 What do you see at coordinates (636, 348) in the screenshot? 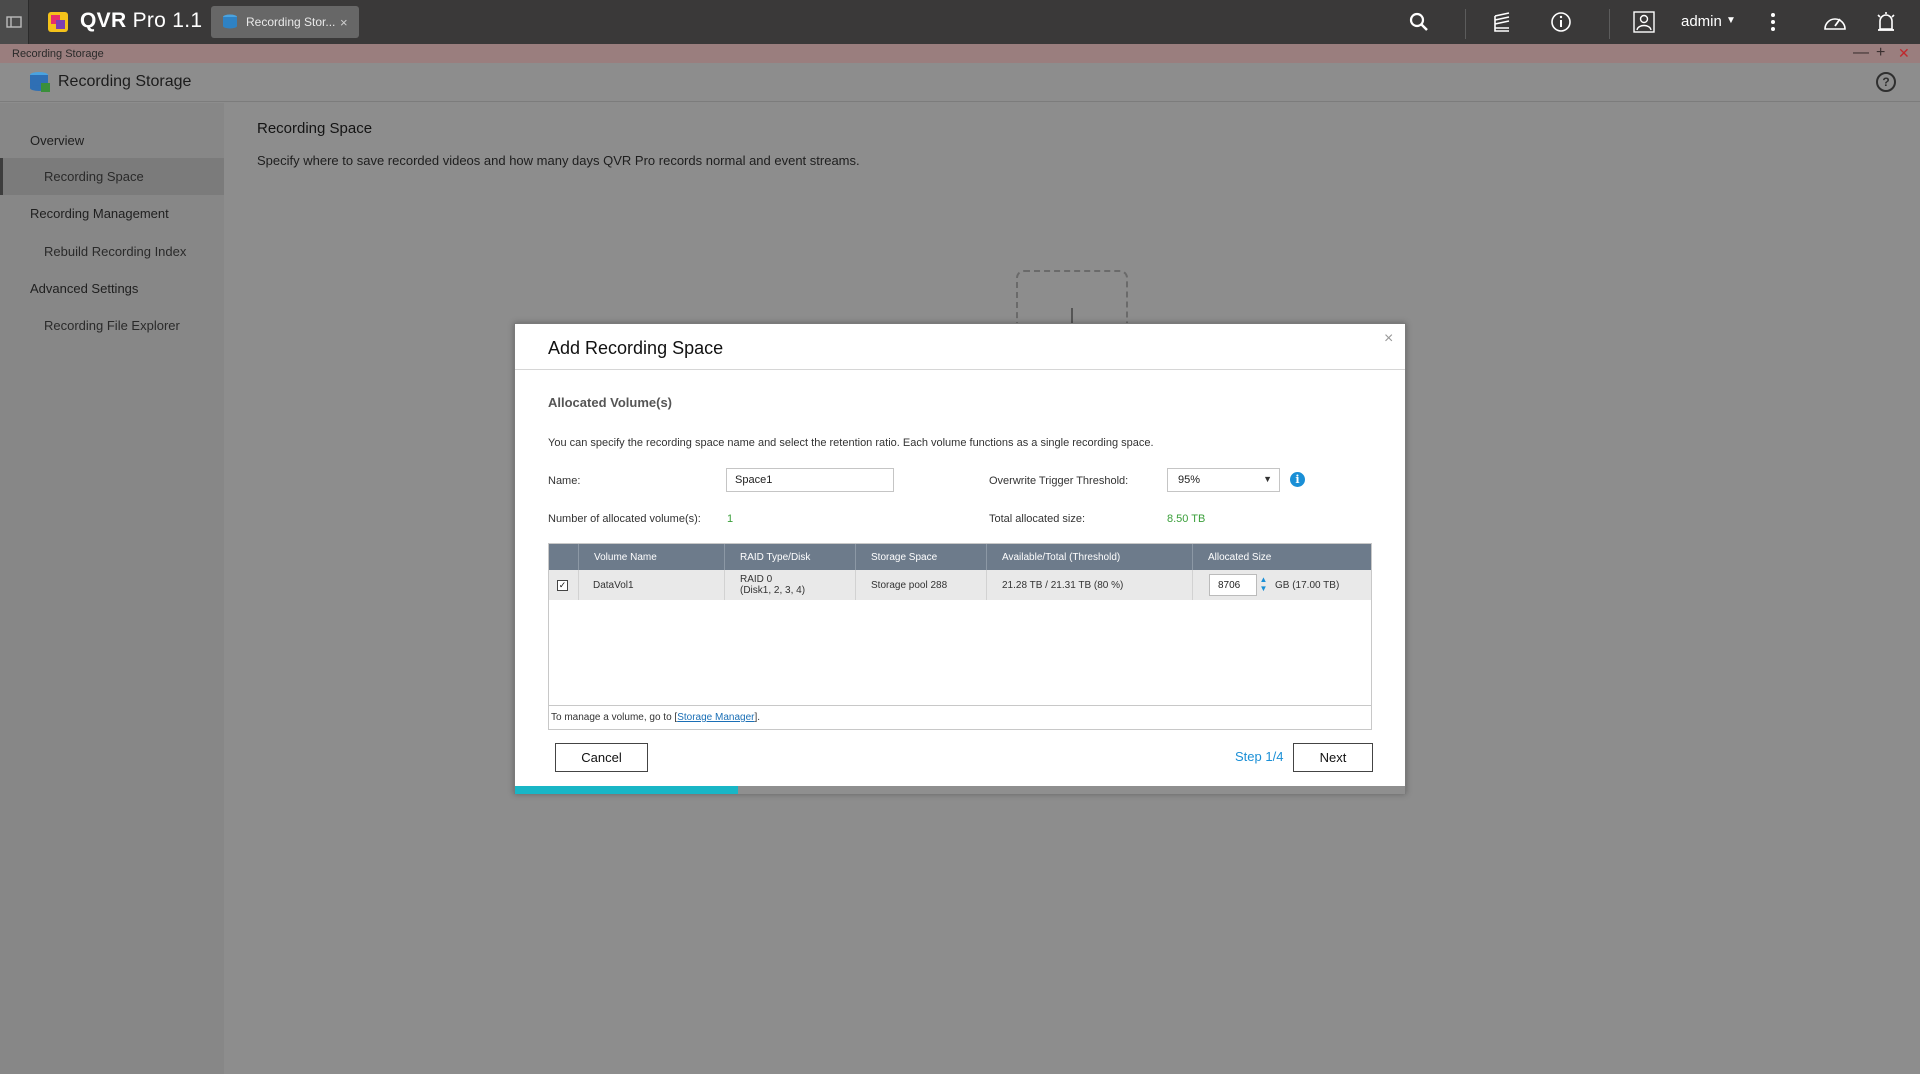
I see `dialog-title: Add Recording Space` at bounding box center [636, 348].